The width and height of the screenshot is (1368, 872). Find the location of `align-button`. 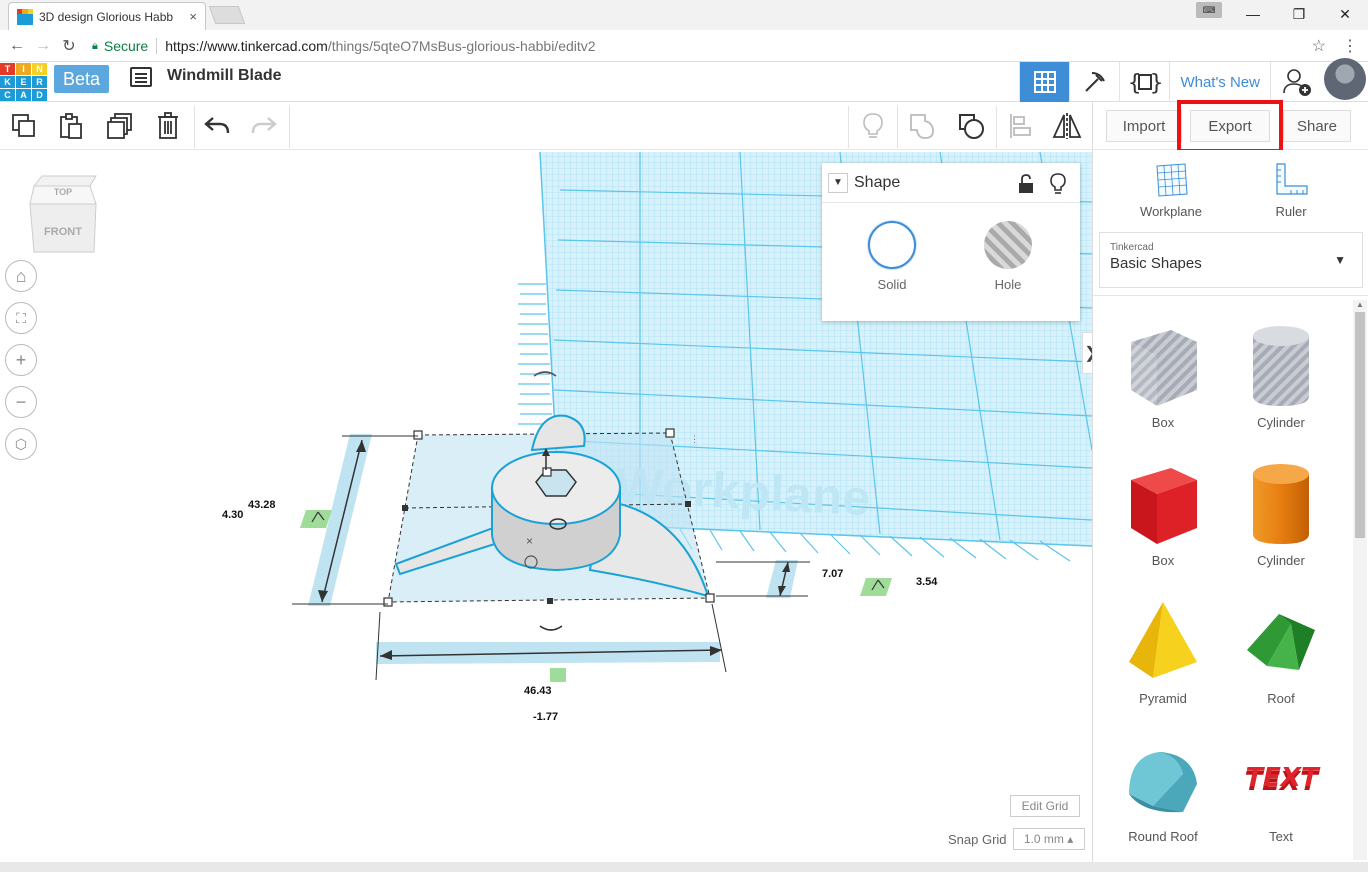

align-button is located at coordinates (1021, 126).